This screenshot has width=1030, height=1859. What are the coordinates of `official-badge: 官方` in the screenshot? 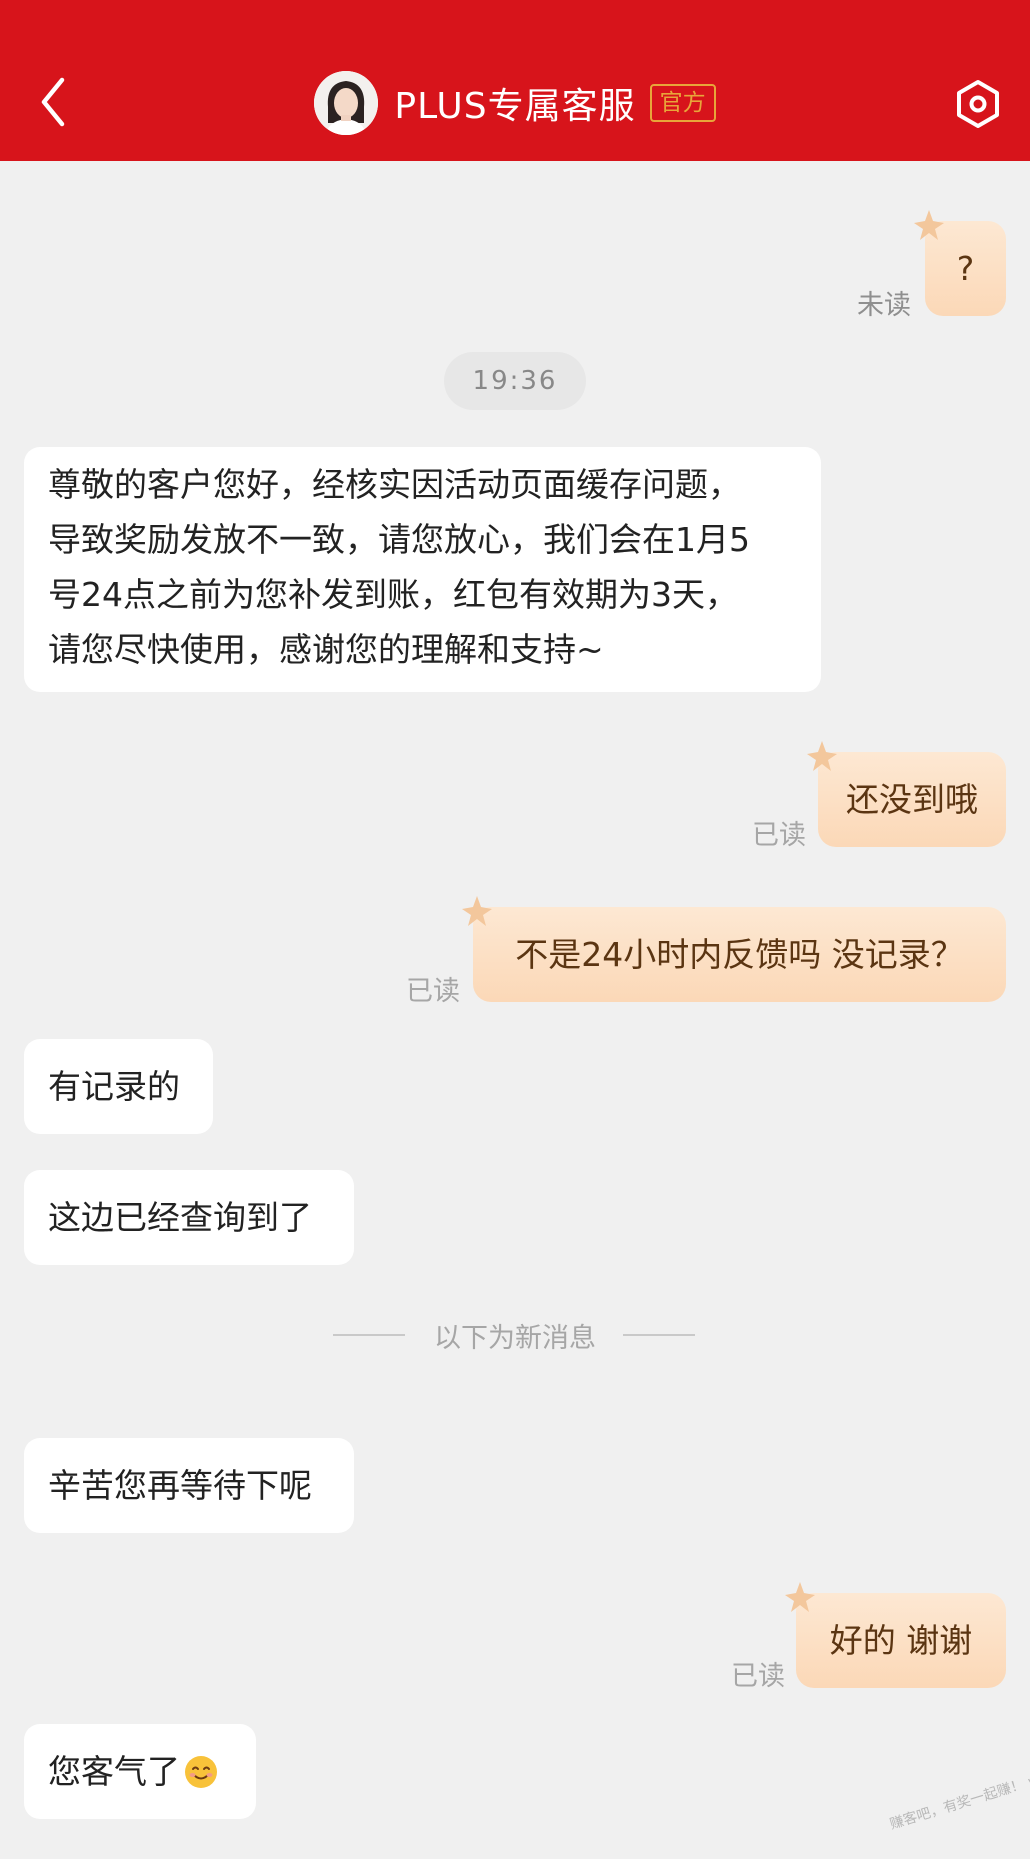 It's located at (682, 103).